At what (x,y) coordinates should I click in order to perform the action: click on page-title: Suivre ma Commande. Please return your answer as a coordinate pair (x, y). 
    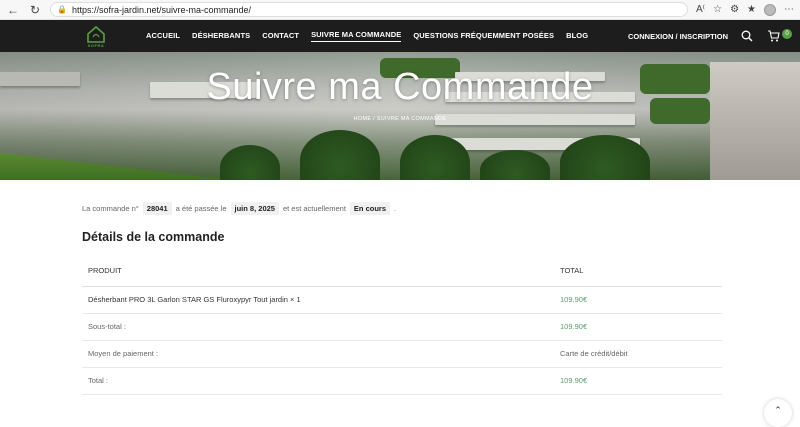
    Looking at the image, I should click on (400, 87).